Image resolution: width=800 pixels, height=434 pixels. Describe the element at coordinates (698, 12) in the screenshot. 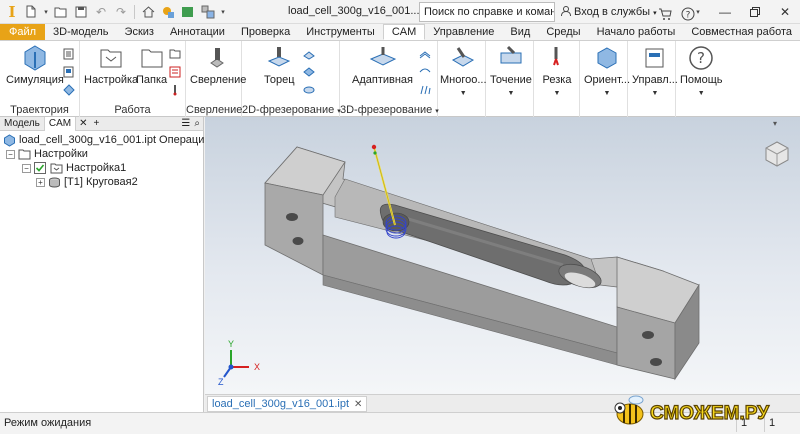

I see `help-dropdown-icon: ▾` at that location.